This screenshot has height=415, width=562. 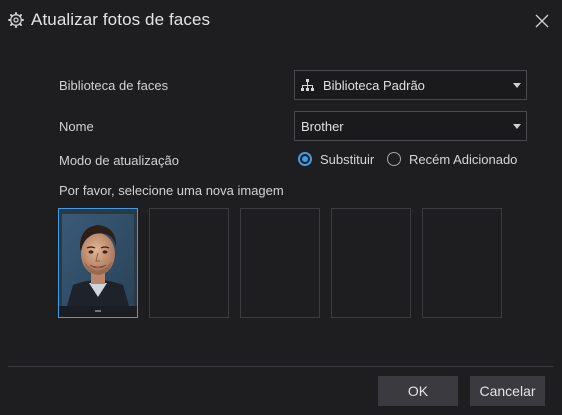 I want to click on ok-button: OK, so click(x=418, y=391).